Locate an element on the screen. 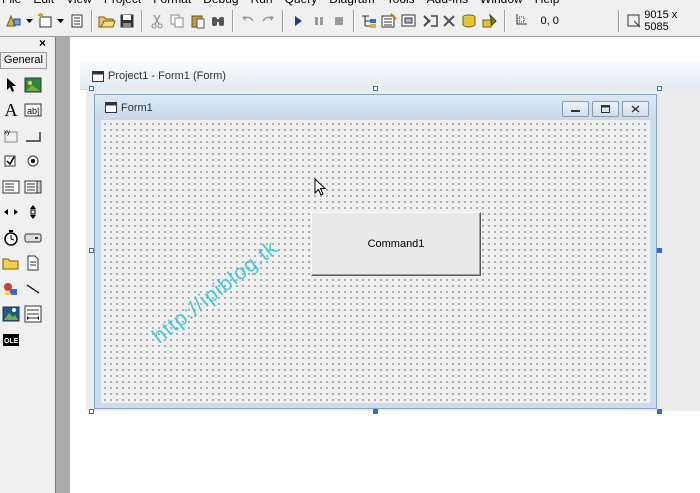 Image resolution: width=700 pixels, height=493 pixels. size-icon is located at coordinates (634, 21).